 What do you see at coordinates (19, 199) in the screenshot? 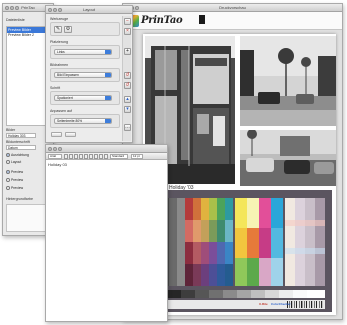
I see `background-label: Hintergrundfarbe` at bounding box center [19, 199].